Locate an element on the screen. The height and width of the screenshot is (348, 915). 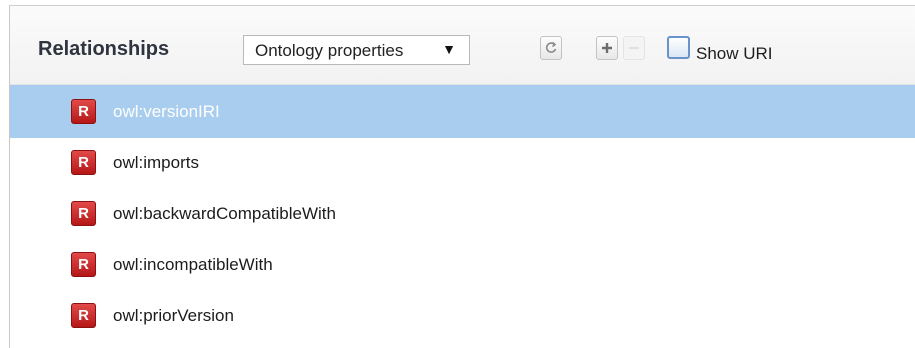
remove-icon is located at coordinates (634, 48).